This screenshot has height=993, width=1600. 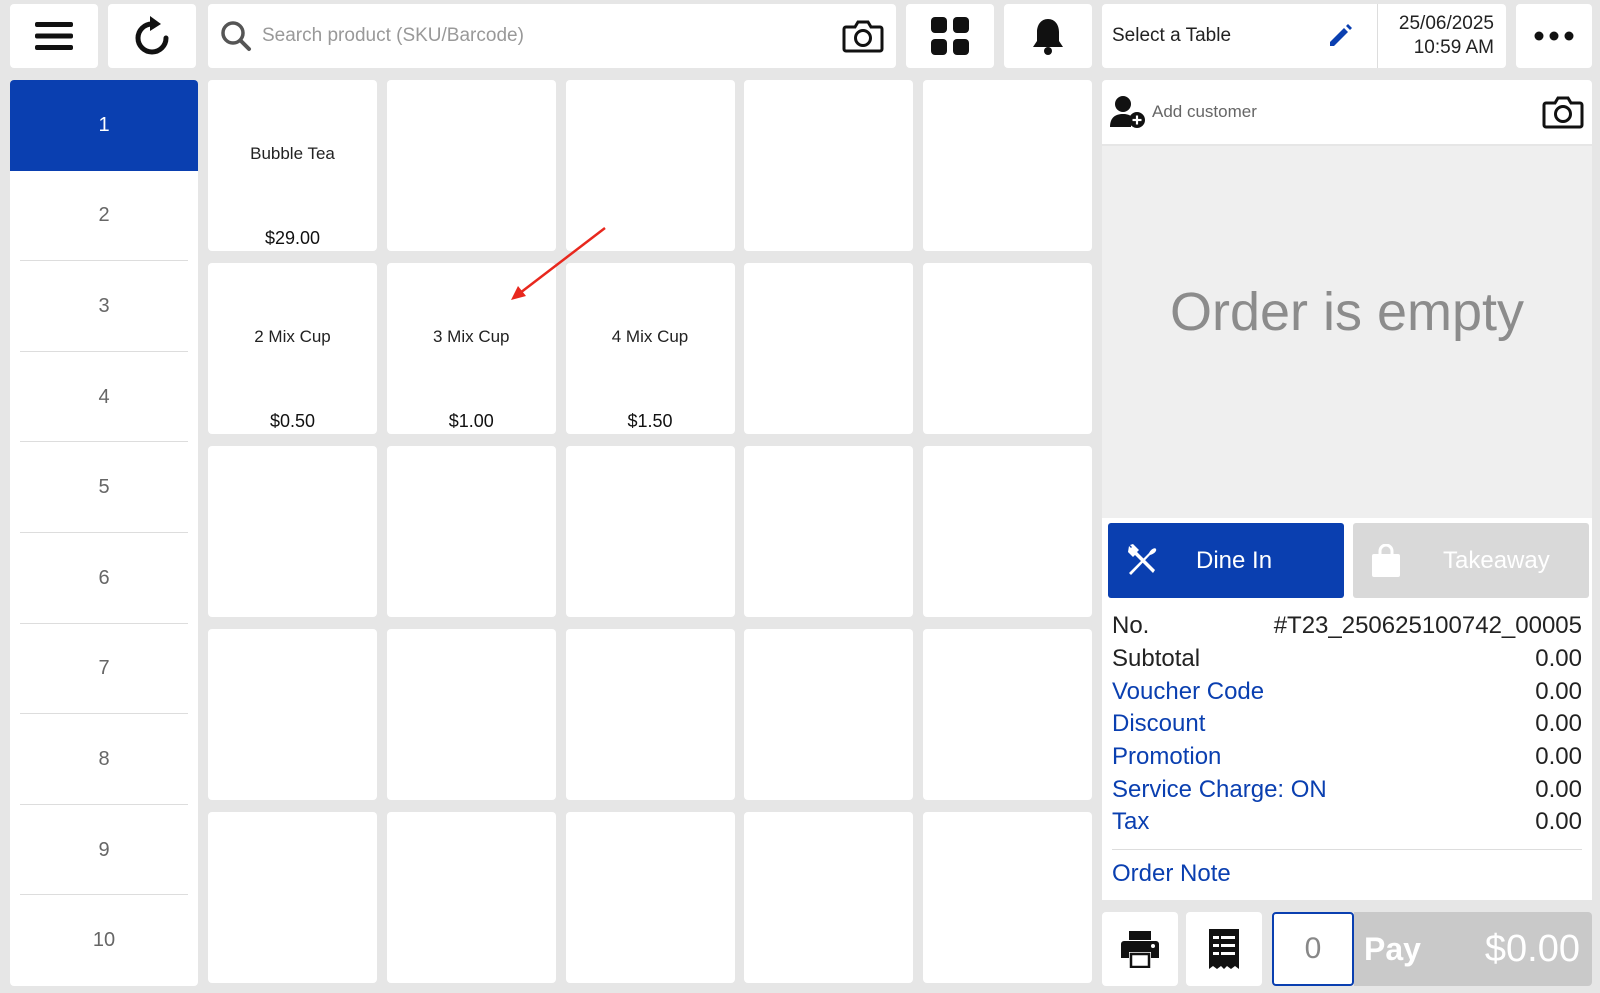 What do you see at coordinates (1347, 659) in the screenshot?
I see `subtotal-row: Subtotal 0.00` at bounding box center [1347, 659].